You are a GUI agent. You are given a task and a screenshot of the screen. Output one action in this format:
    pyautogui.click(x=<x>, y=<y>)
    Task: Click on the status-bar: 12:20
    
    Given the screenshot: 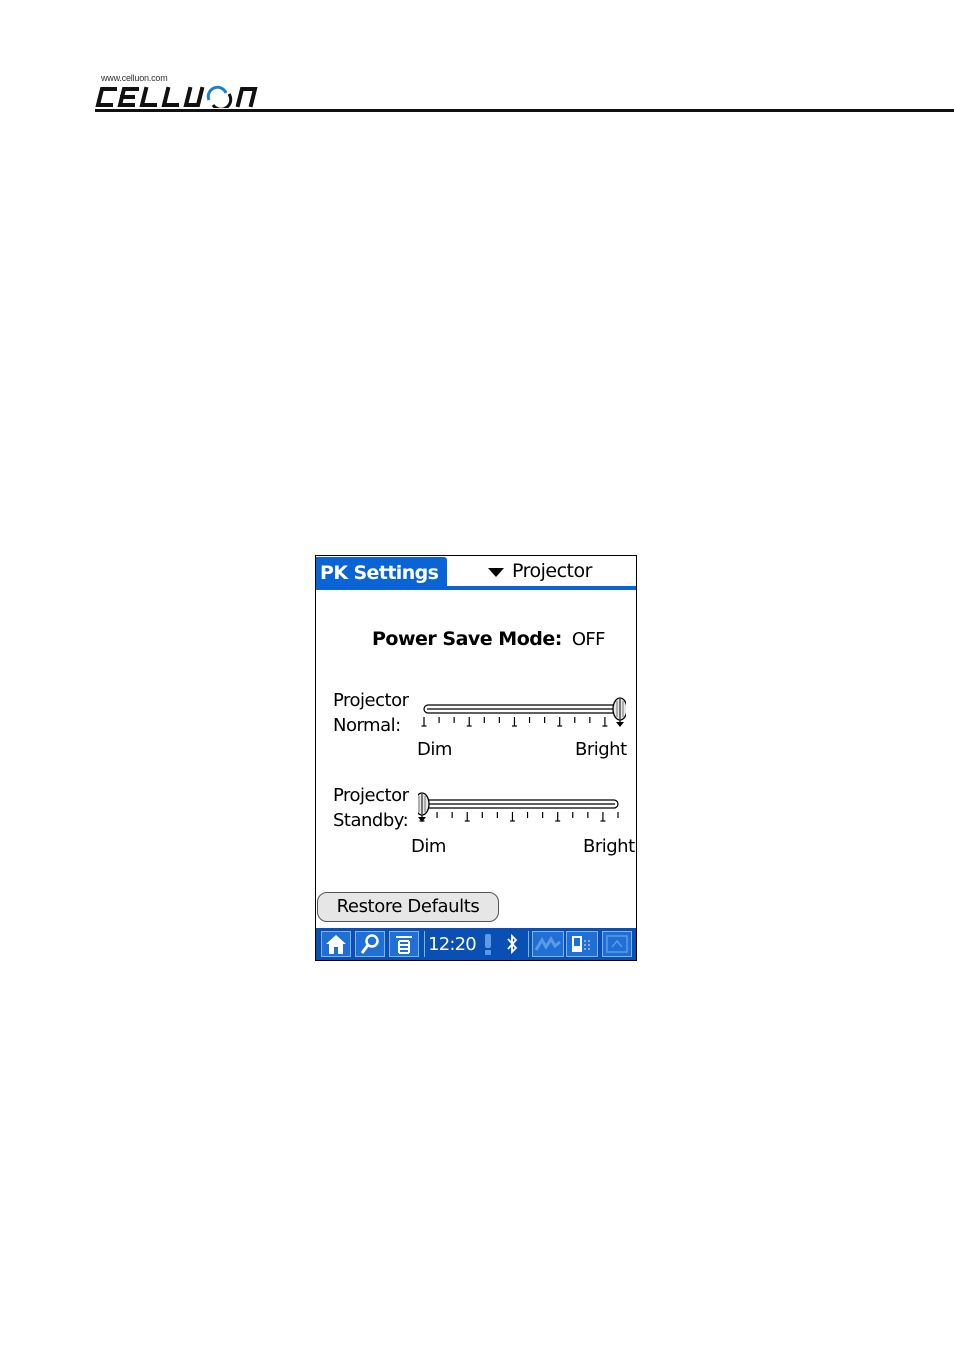 What is the action you would take?
    pyautogui.click(x=476, y=944)
    